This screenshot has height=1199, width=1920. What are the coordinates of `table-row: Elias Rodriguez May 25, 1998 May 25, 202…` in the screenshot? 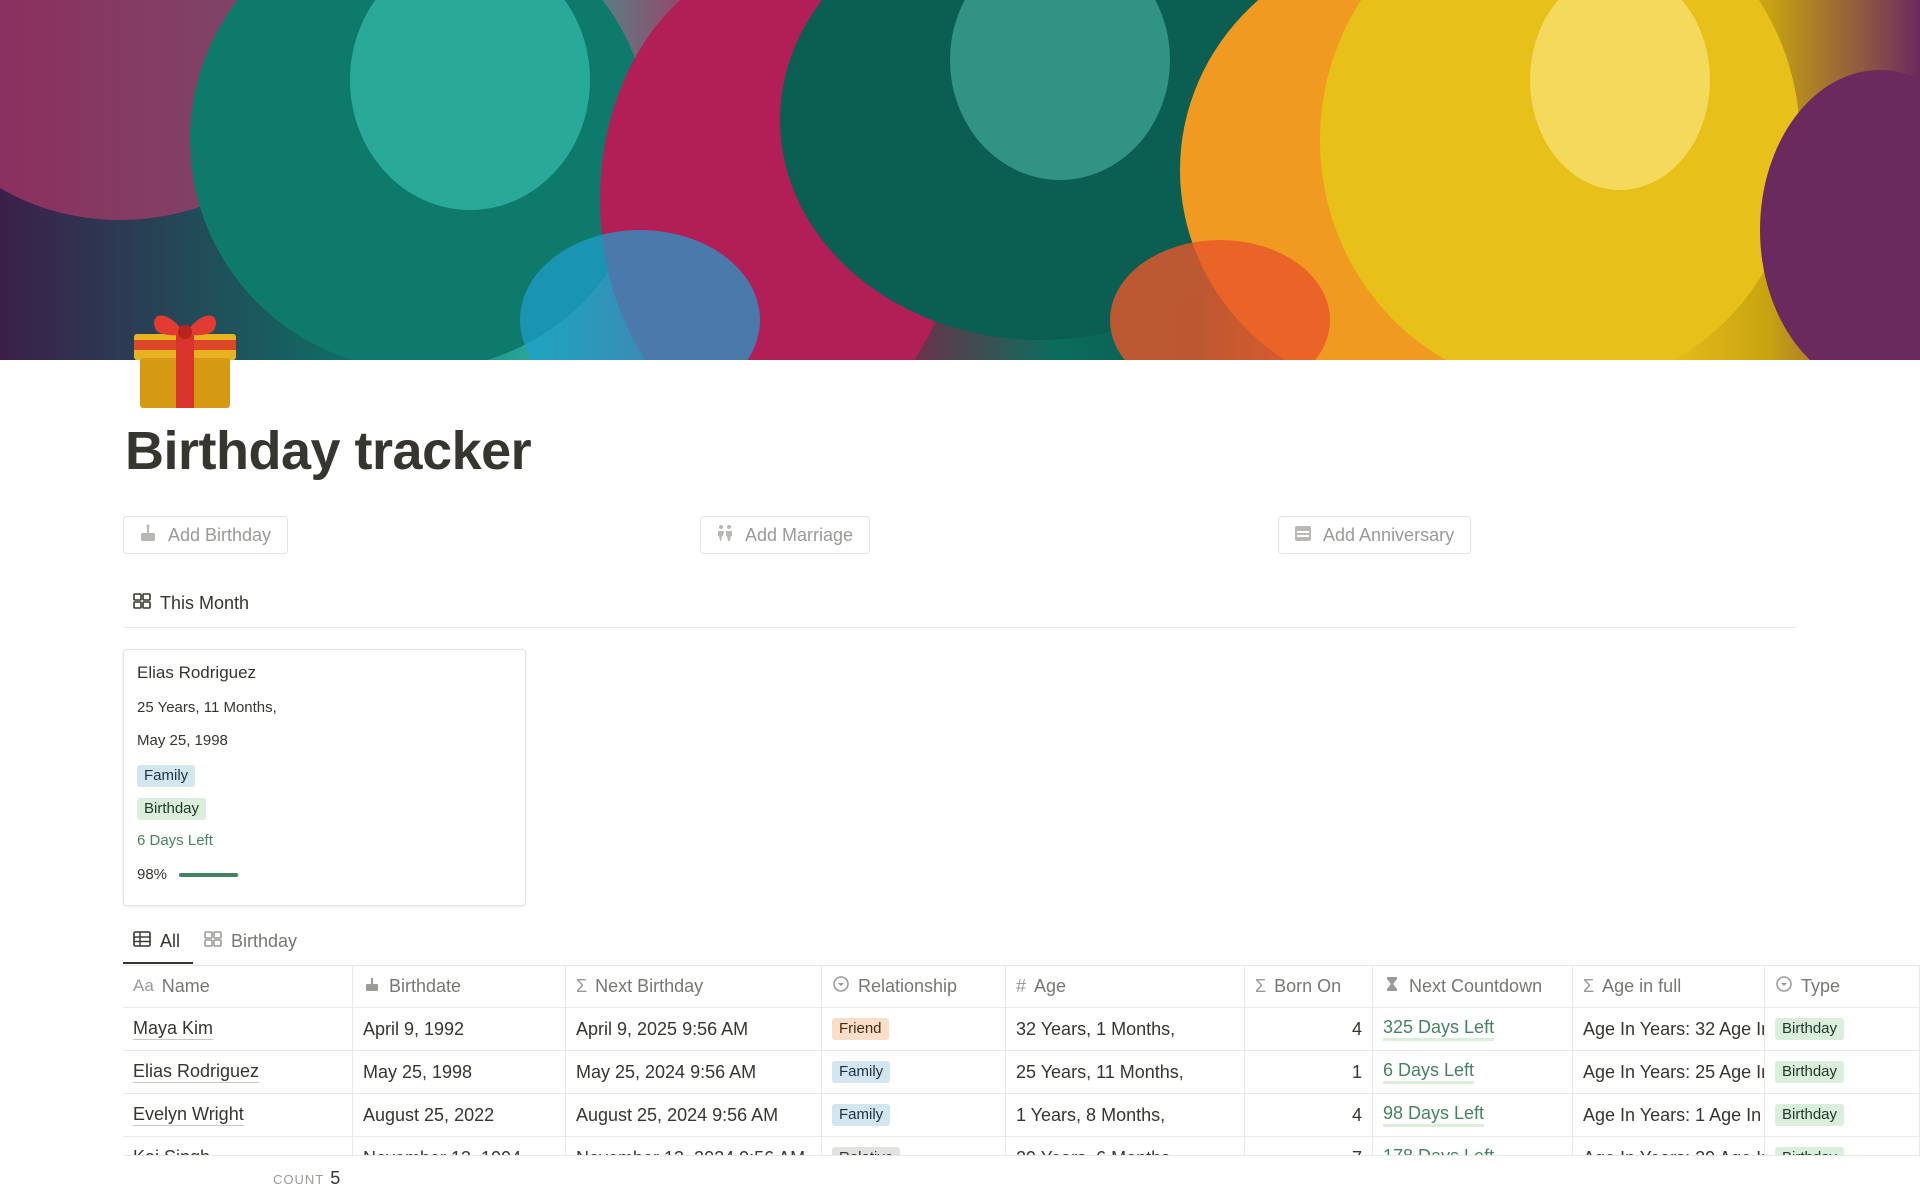 It's located at (1021, 1072).